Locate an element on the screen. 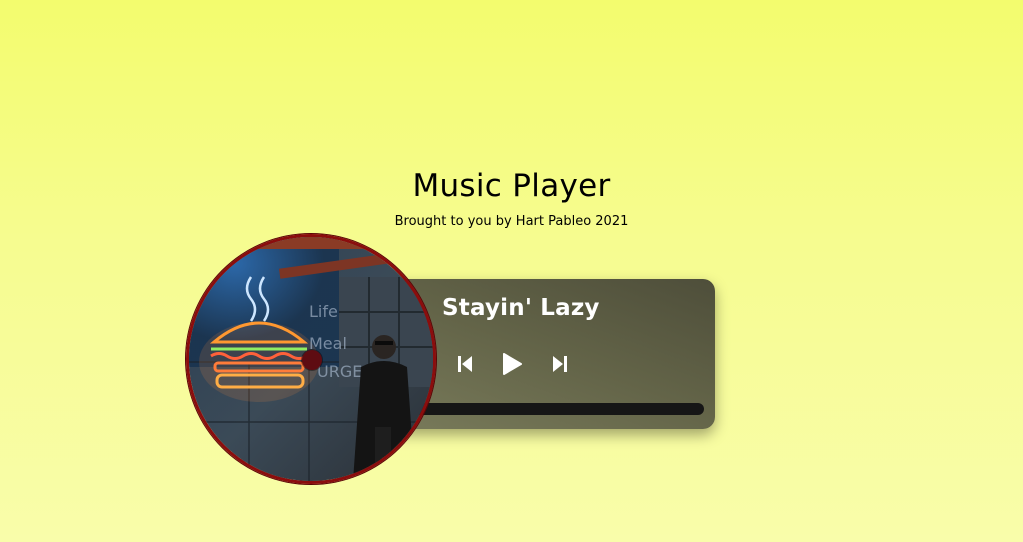 This screenshot has height=542, width=1023. skip-forward-icon is located at coordinates (560, 364).